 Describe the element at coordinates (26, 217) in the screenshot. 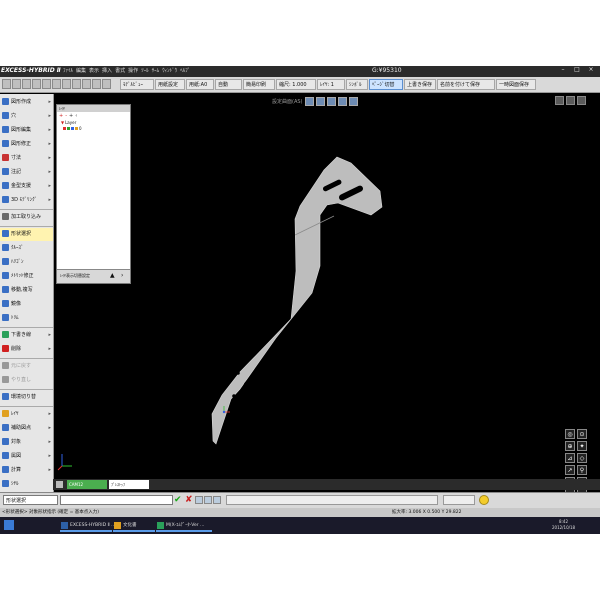

I see `panel-item-8: 加工取り込み` at that location.